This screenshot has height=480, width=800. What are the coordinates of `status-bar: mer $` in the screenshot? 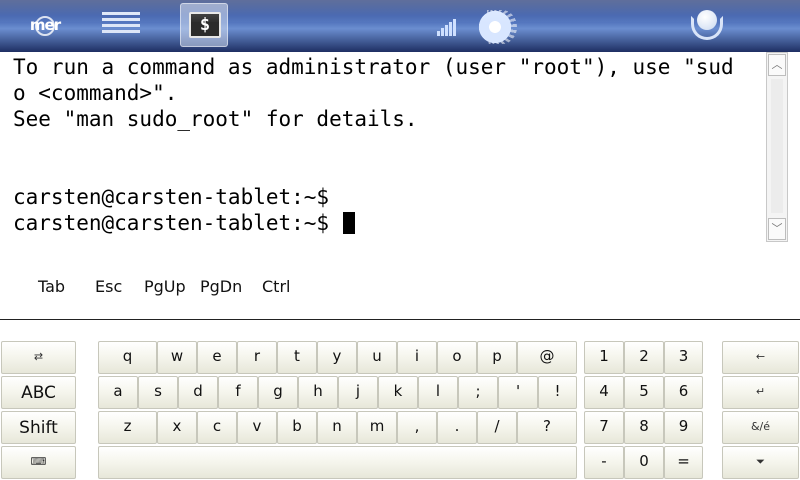 It's located at (400, 26).